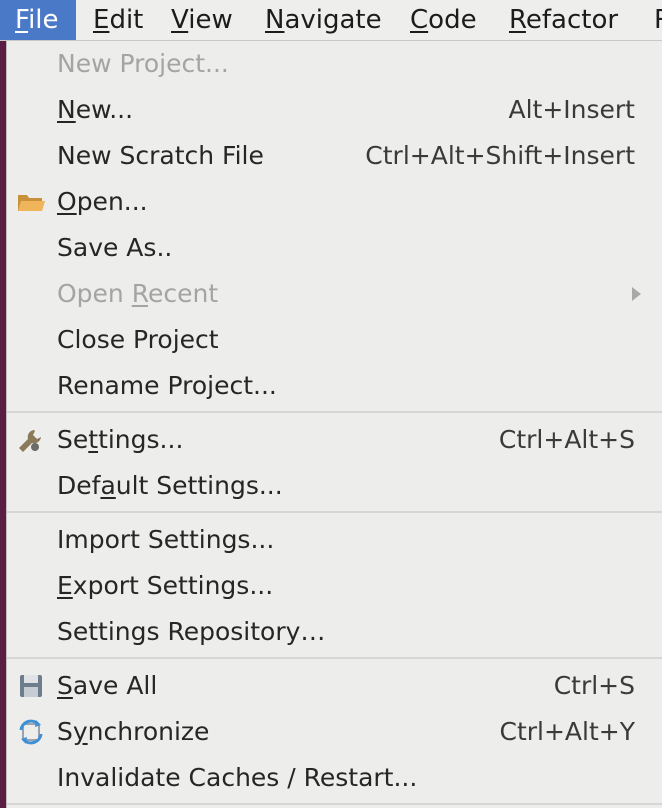 This screenshot has height=808, width=662. Describe the element at coordinates (275, 20) in the screenshot. I see `menubar-navigate-mnemonic: N` at that location.